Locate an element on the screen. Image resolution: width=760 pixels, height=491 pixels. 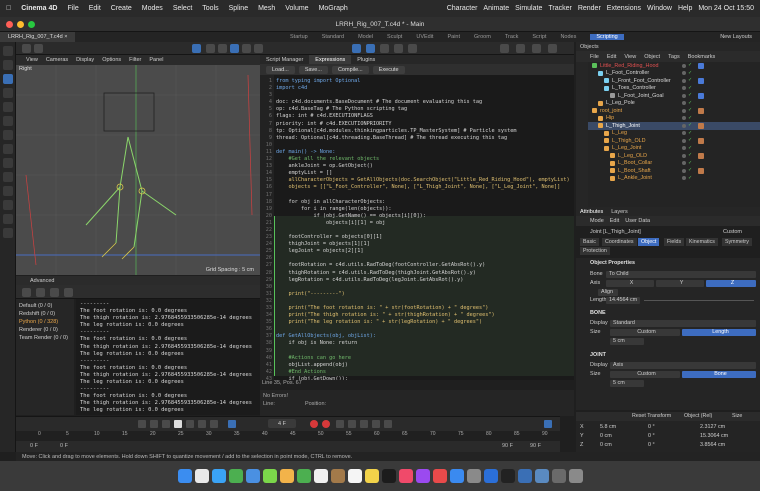
layout-paint: Paint is located at coordinates (453, 37).